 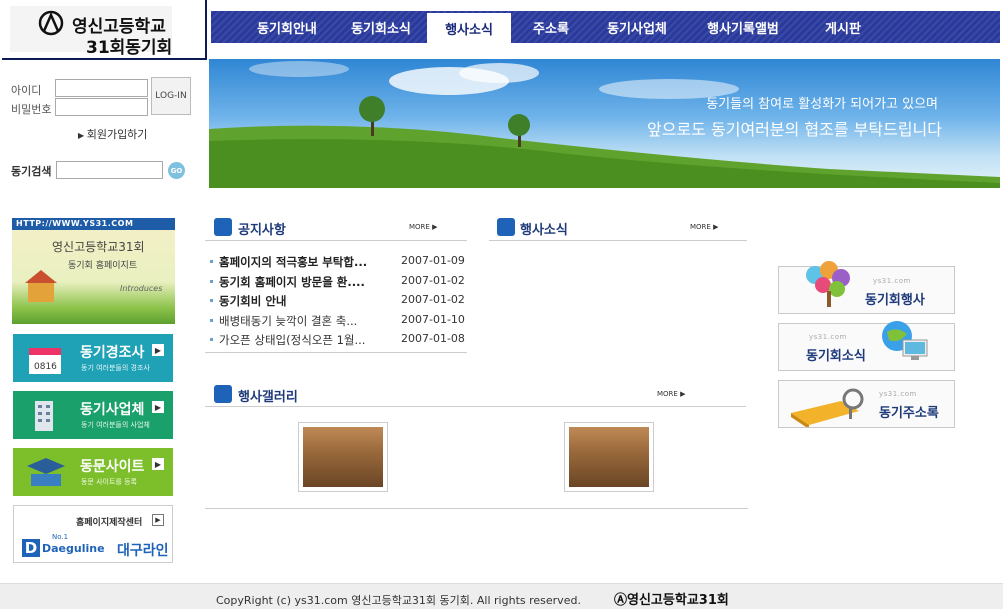 I want to click on alumni-events-label: 동기회행사, so click(x=895, y=300).